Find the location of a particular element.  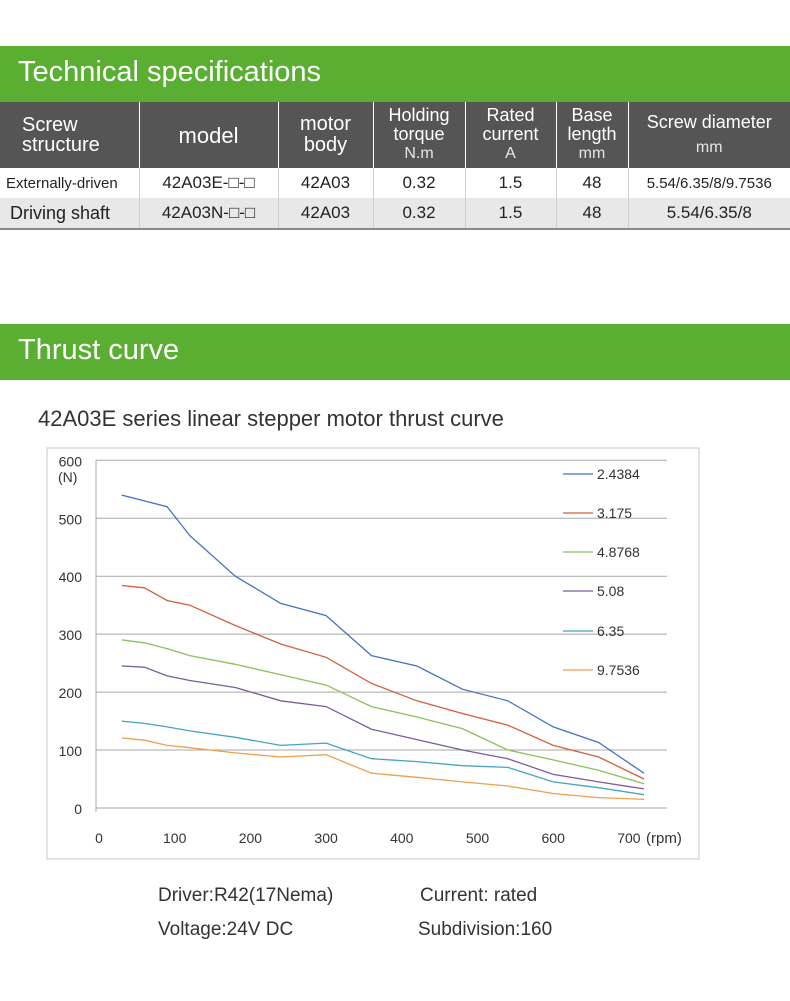

y-tick-label: 400 is located at coordinates (71, 577).